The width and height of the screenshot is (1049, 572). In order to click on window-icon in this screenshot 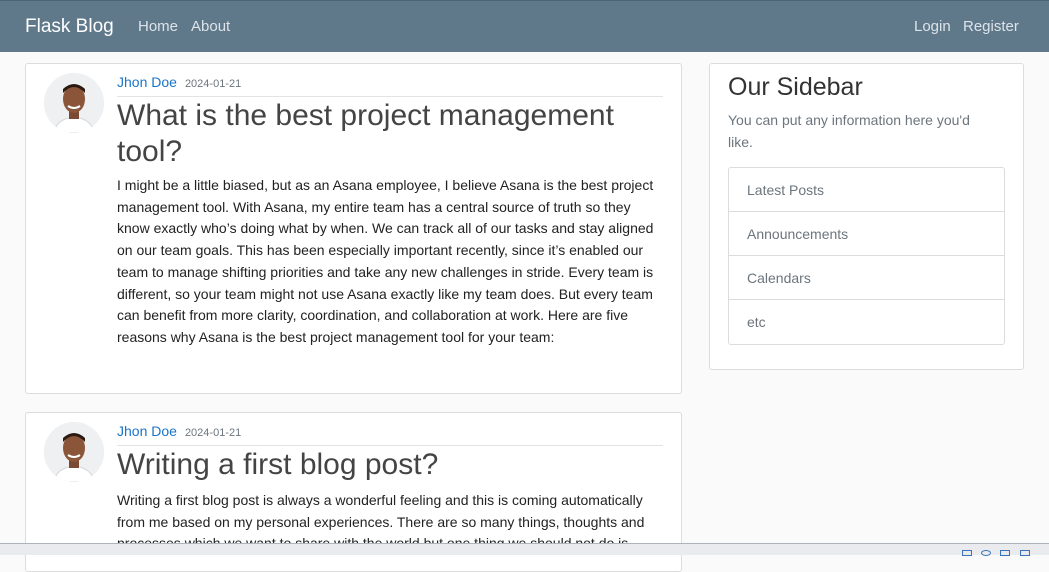, I will do `click(967, 553)`.